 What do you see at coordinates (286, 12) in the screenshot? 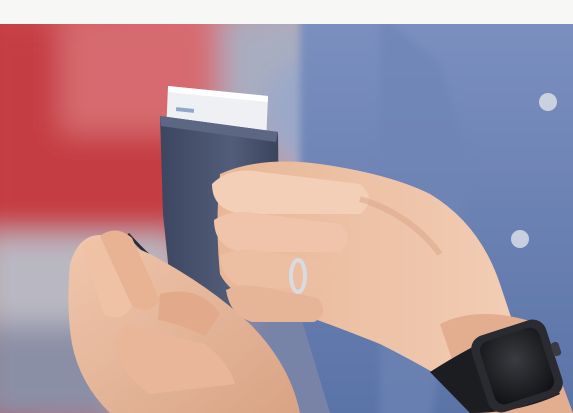
I see `top-white-strip` at bounding box center [286, 12].